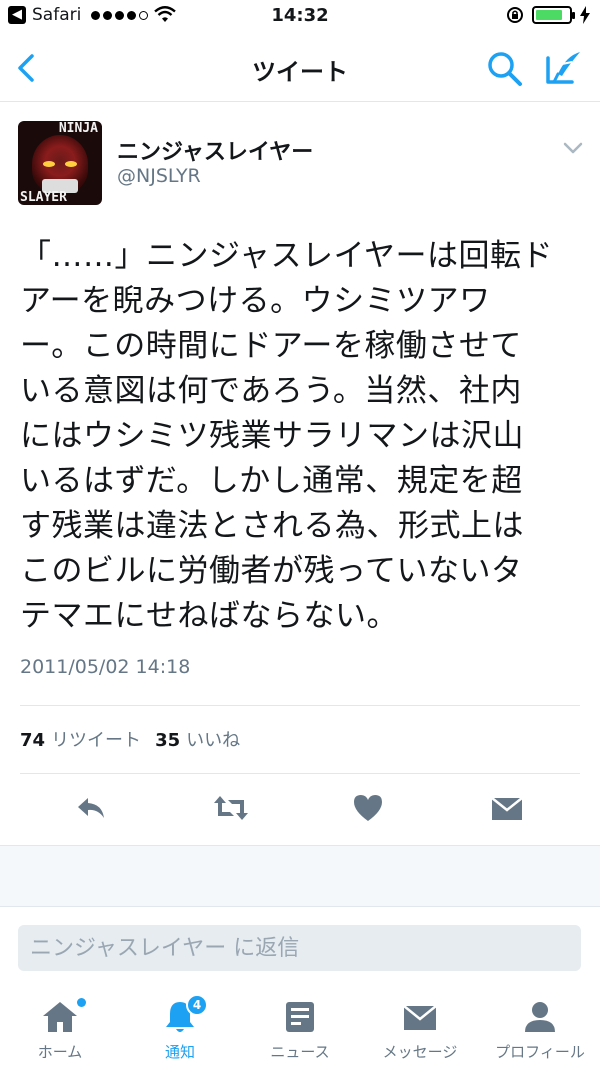 This screenshot has height=1066, width=600. Describe the element at coordinates (167, 740) in the screenshot. I see `like-count: 35` at that location.